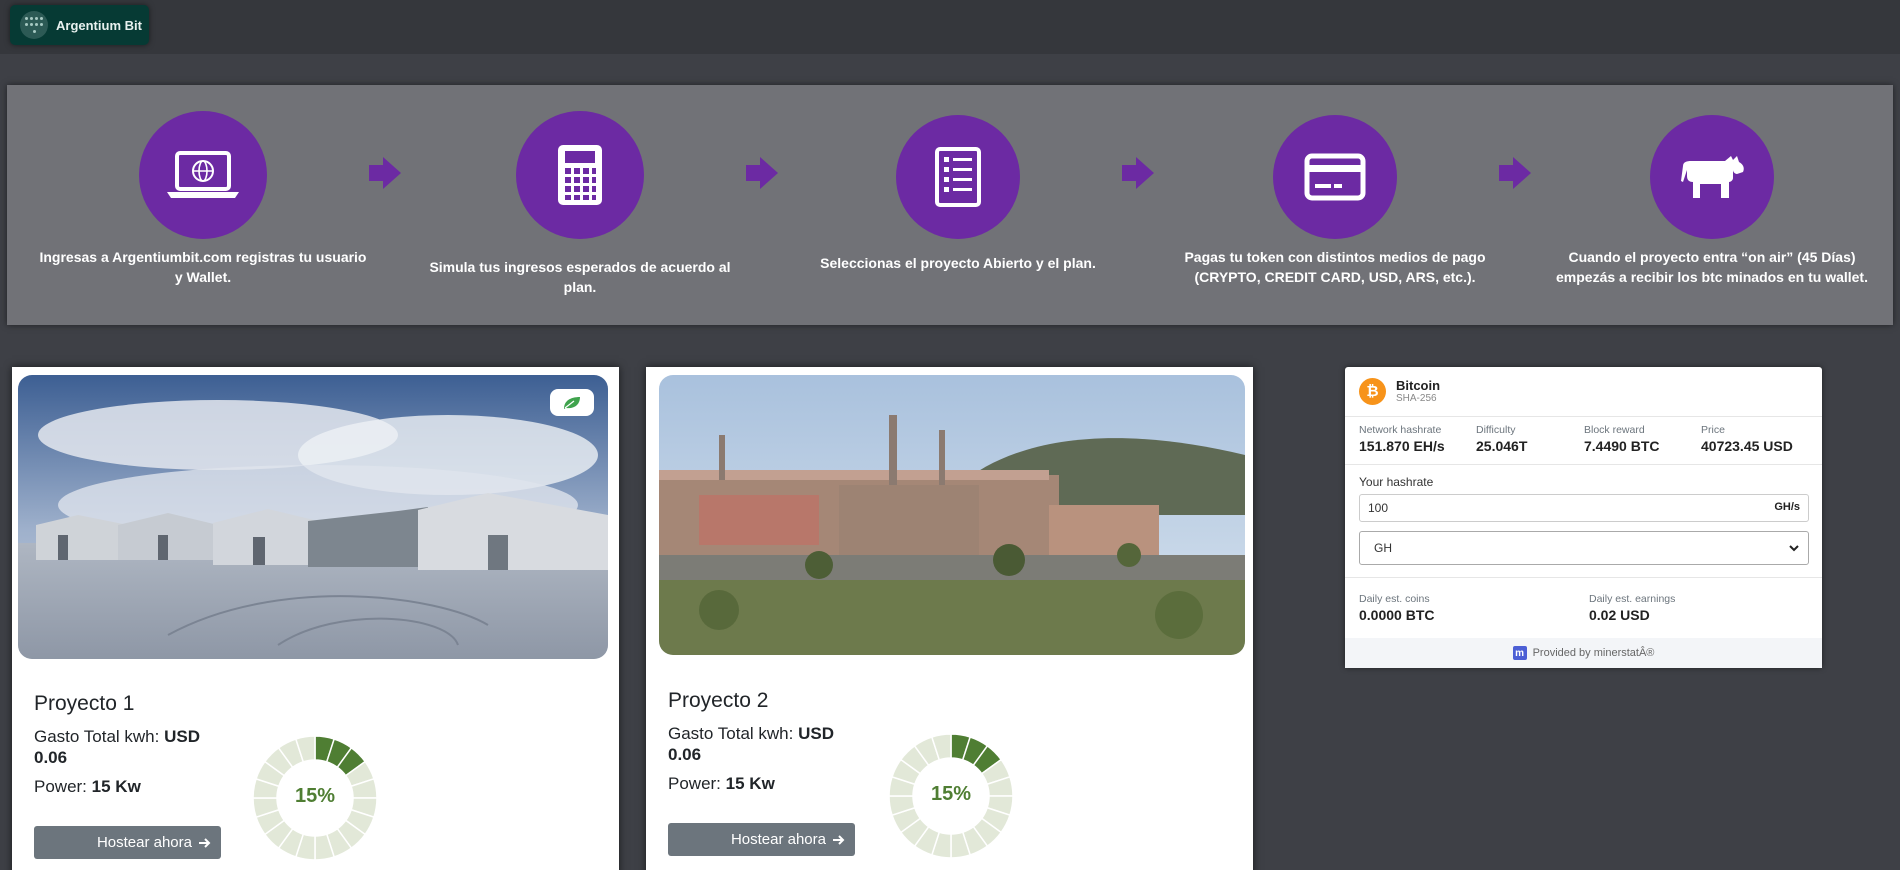 This screenshot has width=1900, height=870. Describe the element at coordinates (950, 27) in the screenshot. I see `top-navbar: Argentium Bit` at that location.